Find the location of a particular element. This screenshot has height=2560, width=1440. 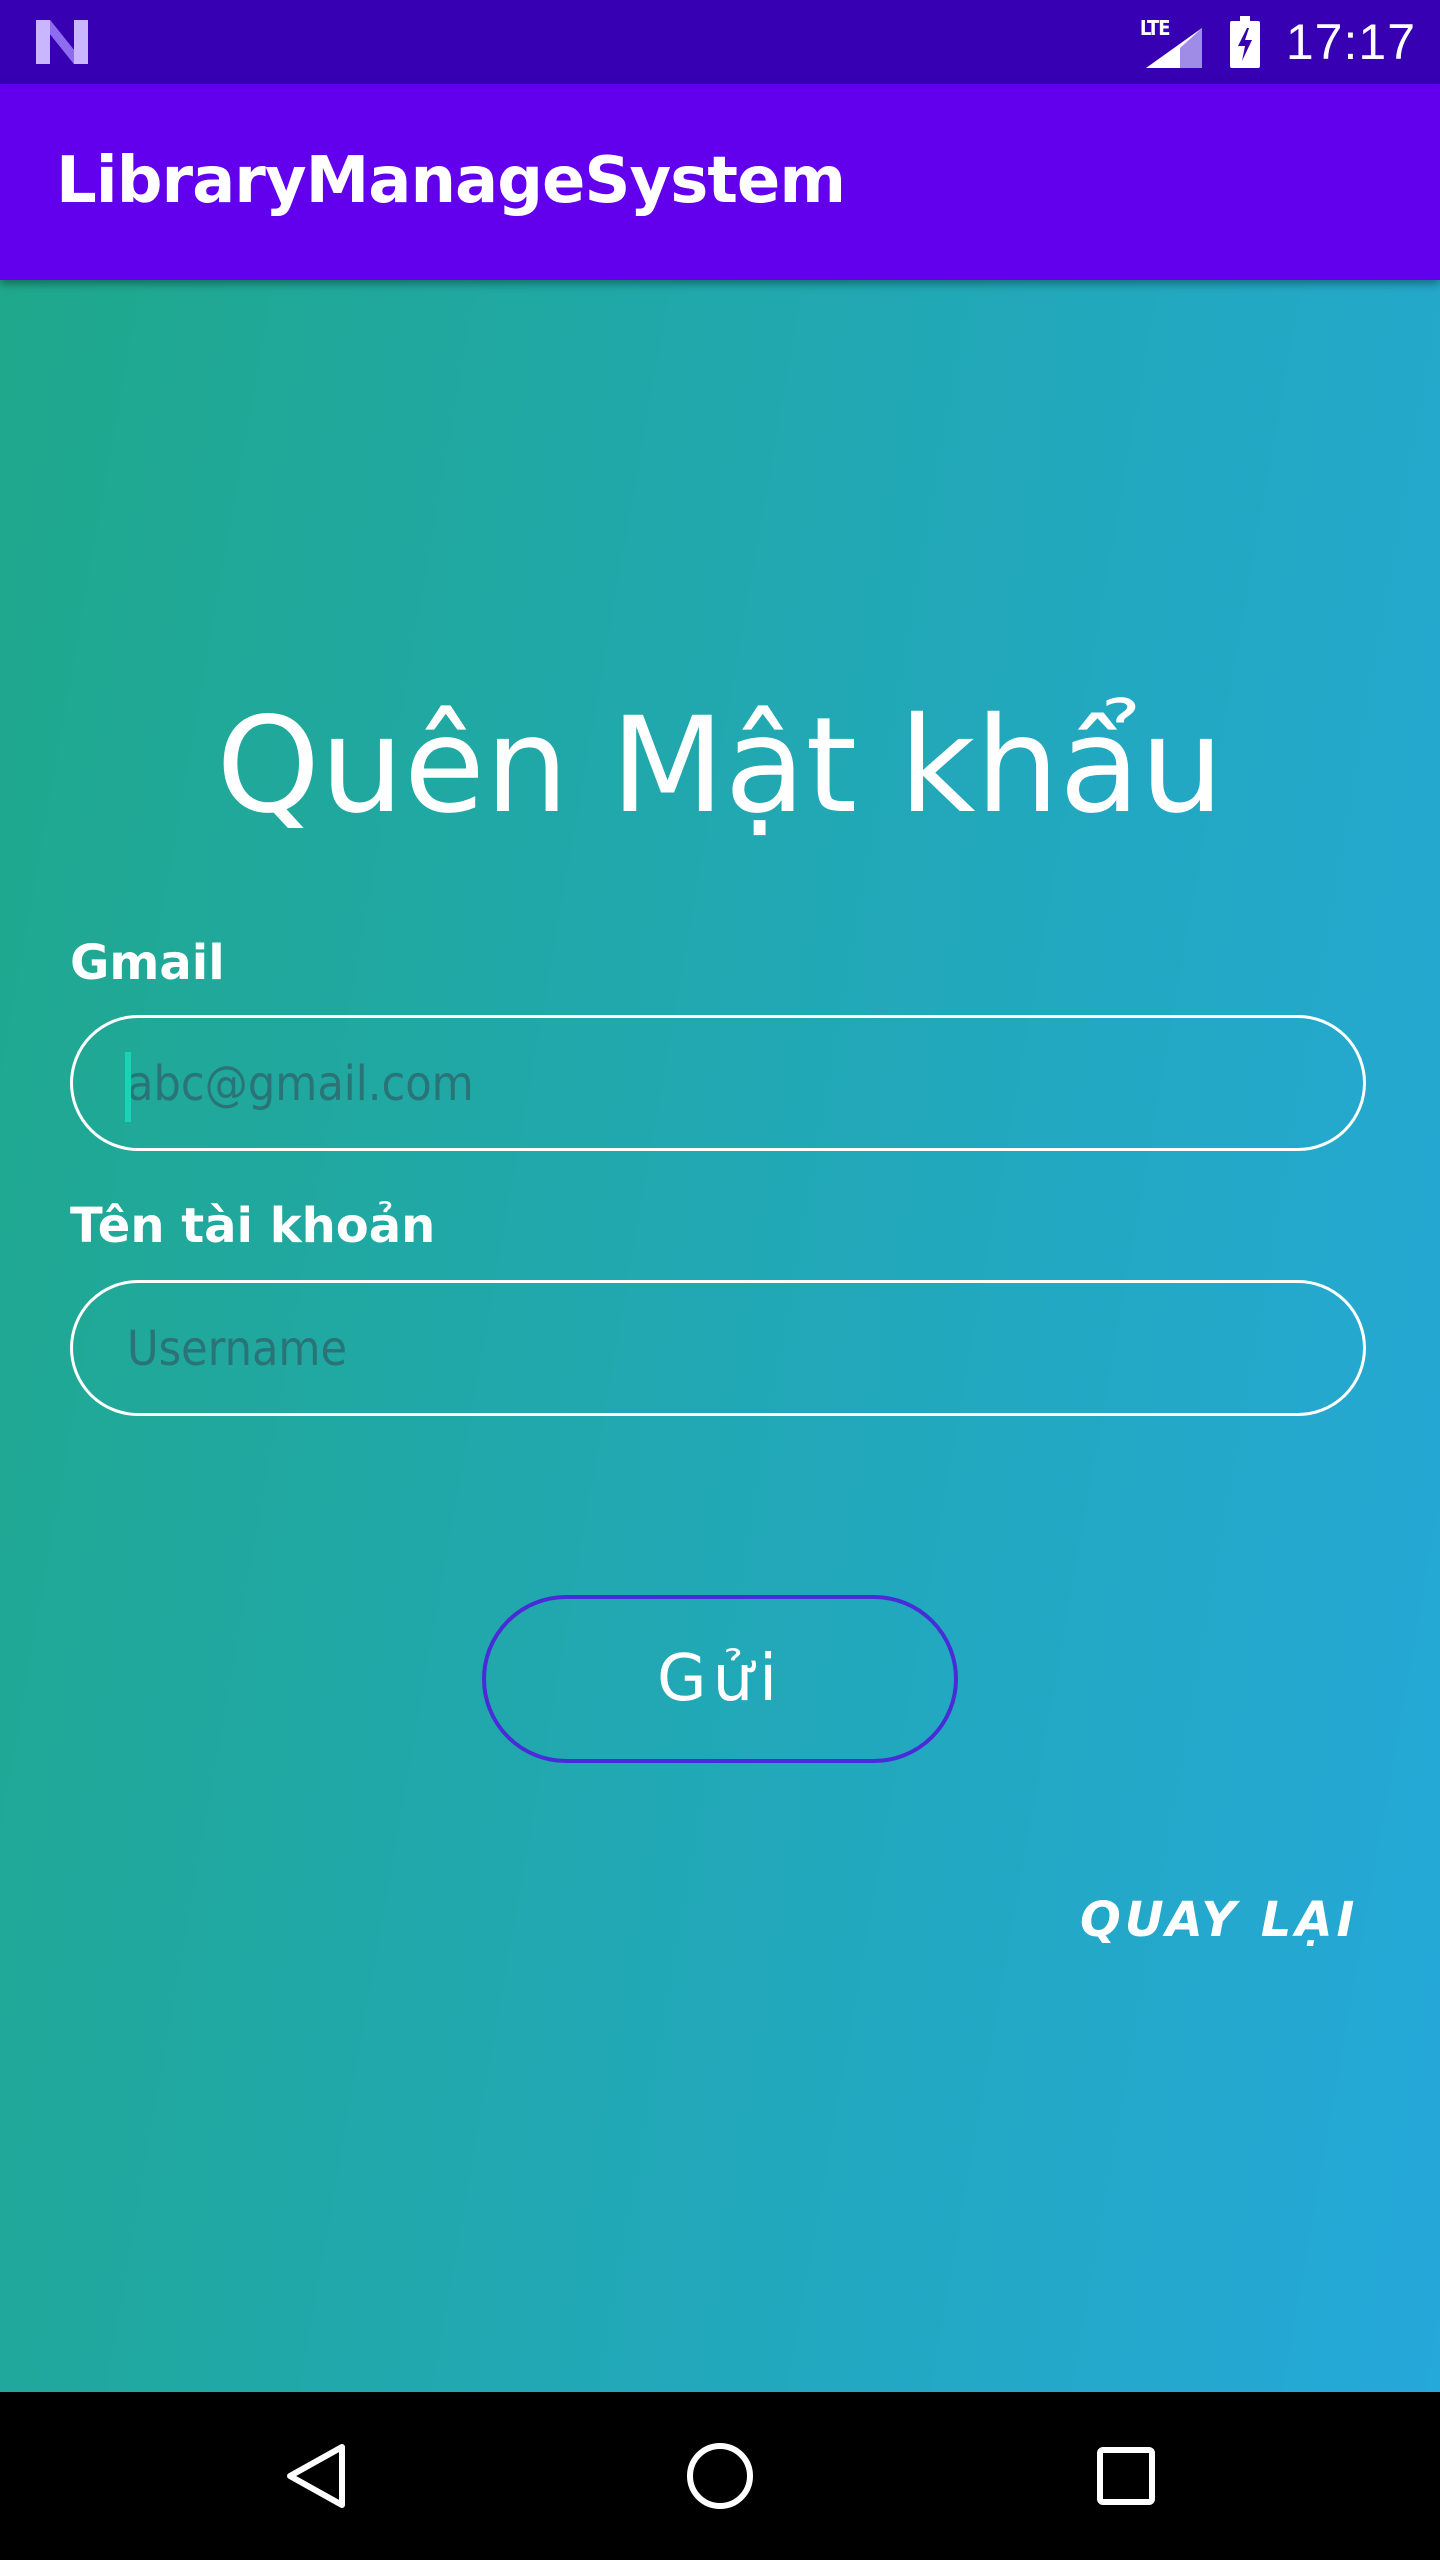

gmail-field-container is located at coordinates (718, 1083).